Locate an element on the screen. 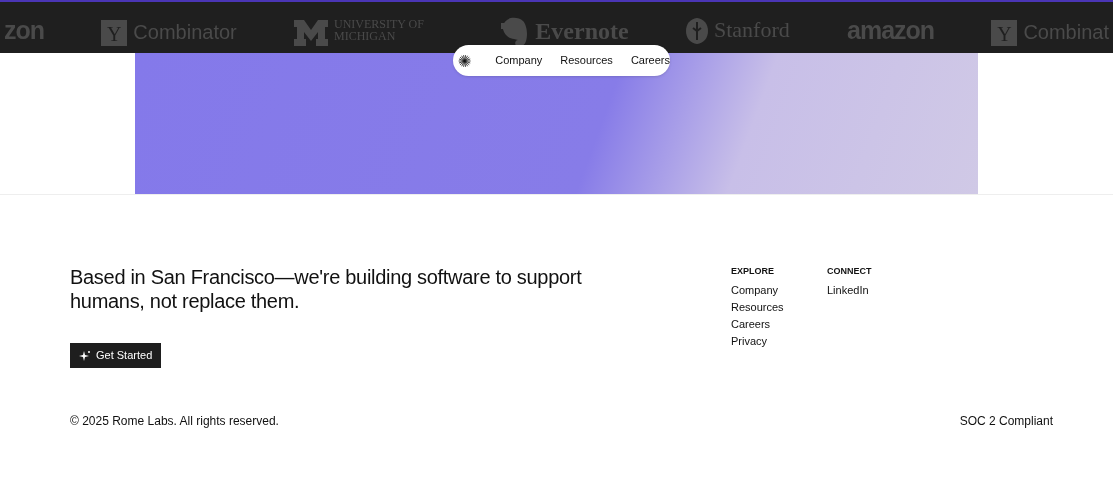  footer-link: Resources is located at coordinates (756, 307).